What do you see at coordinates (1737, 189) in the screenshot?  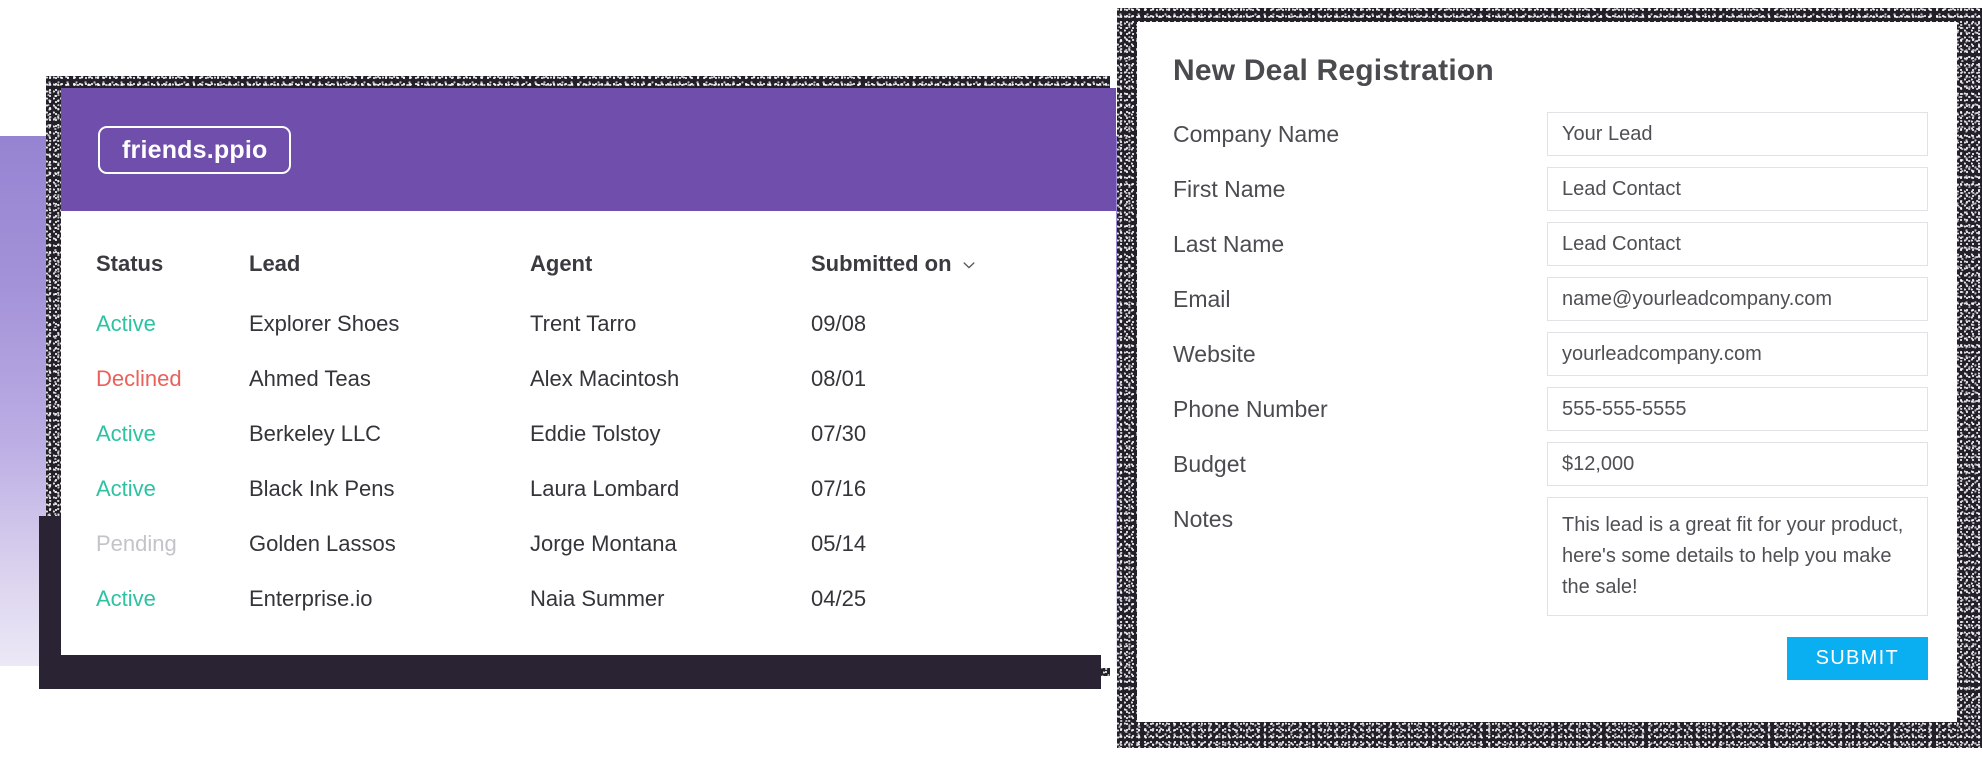 I see `first-name-input` at bounding box center [1737, 189].